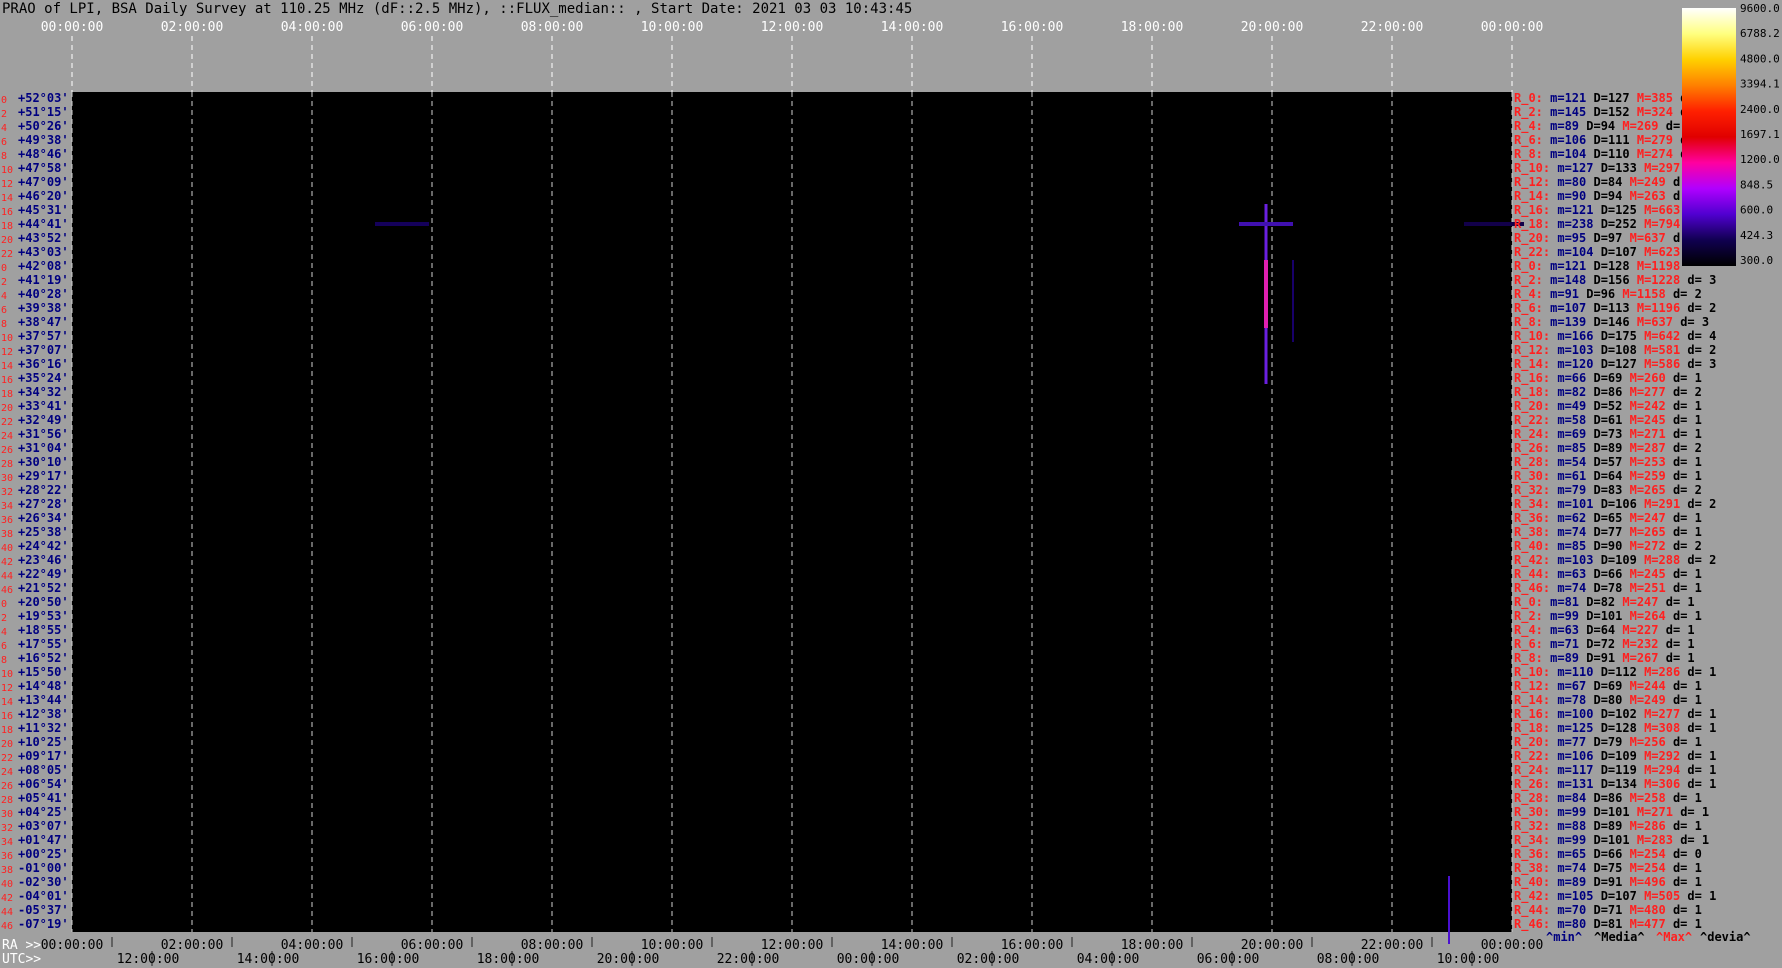  Describe the element at coordinates (1532, 826) in the screenshot. I see `stats-part: R_32:` at that location.